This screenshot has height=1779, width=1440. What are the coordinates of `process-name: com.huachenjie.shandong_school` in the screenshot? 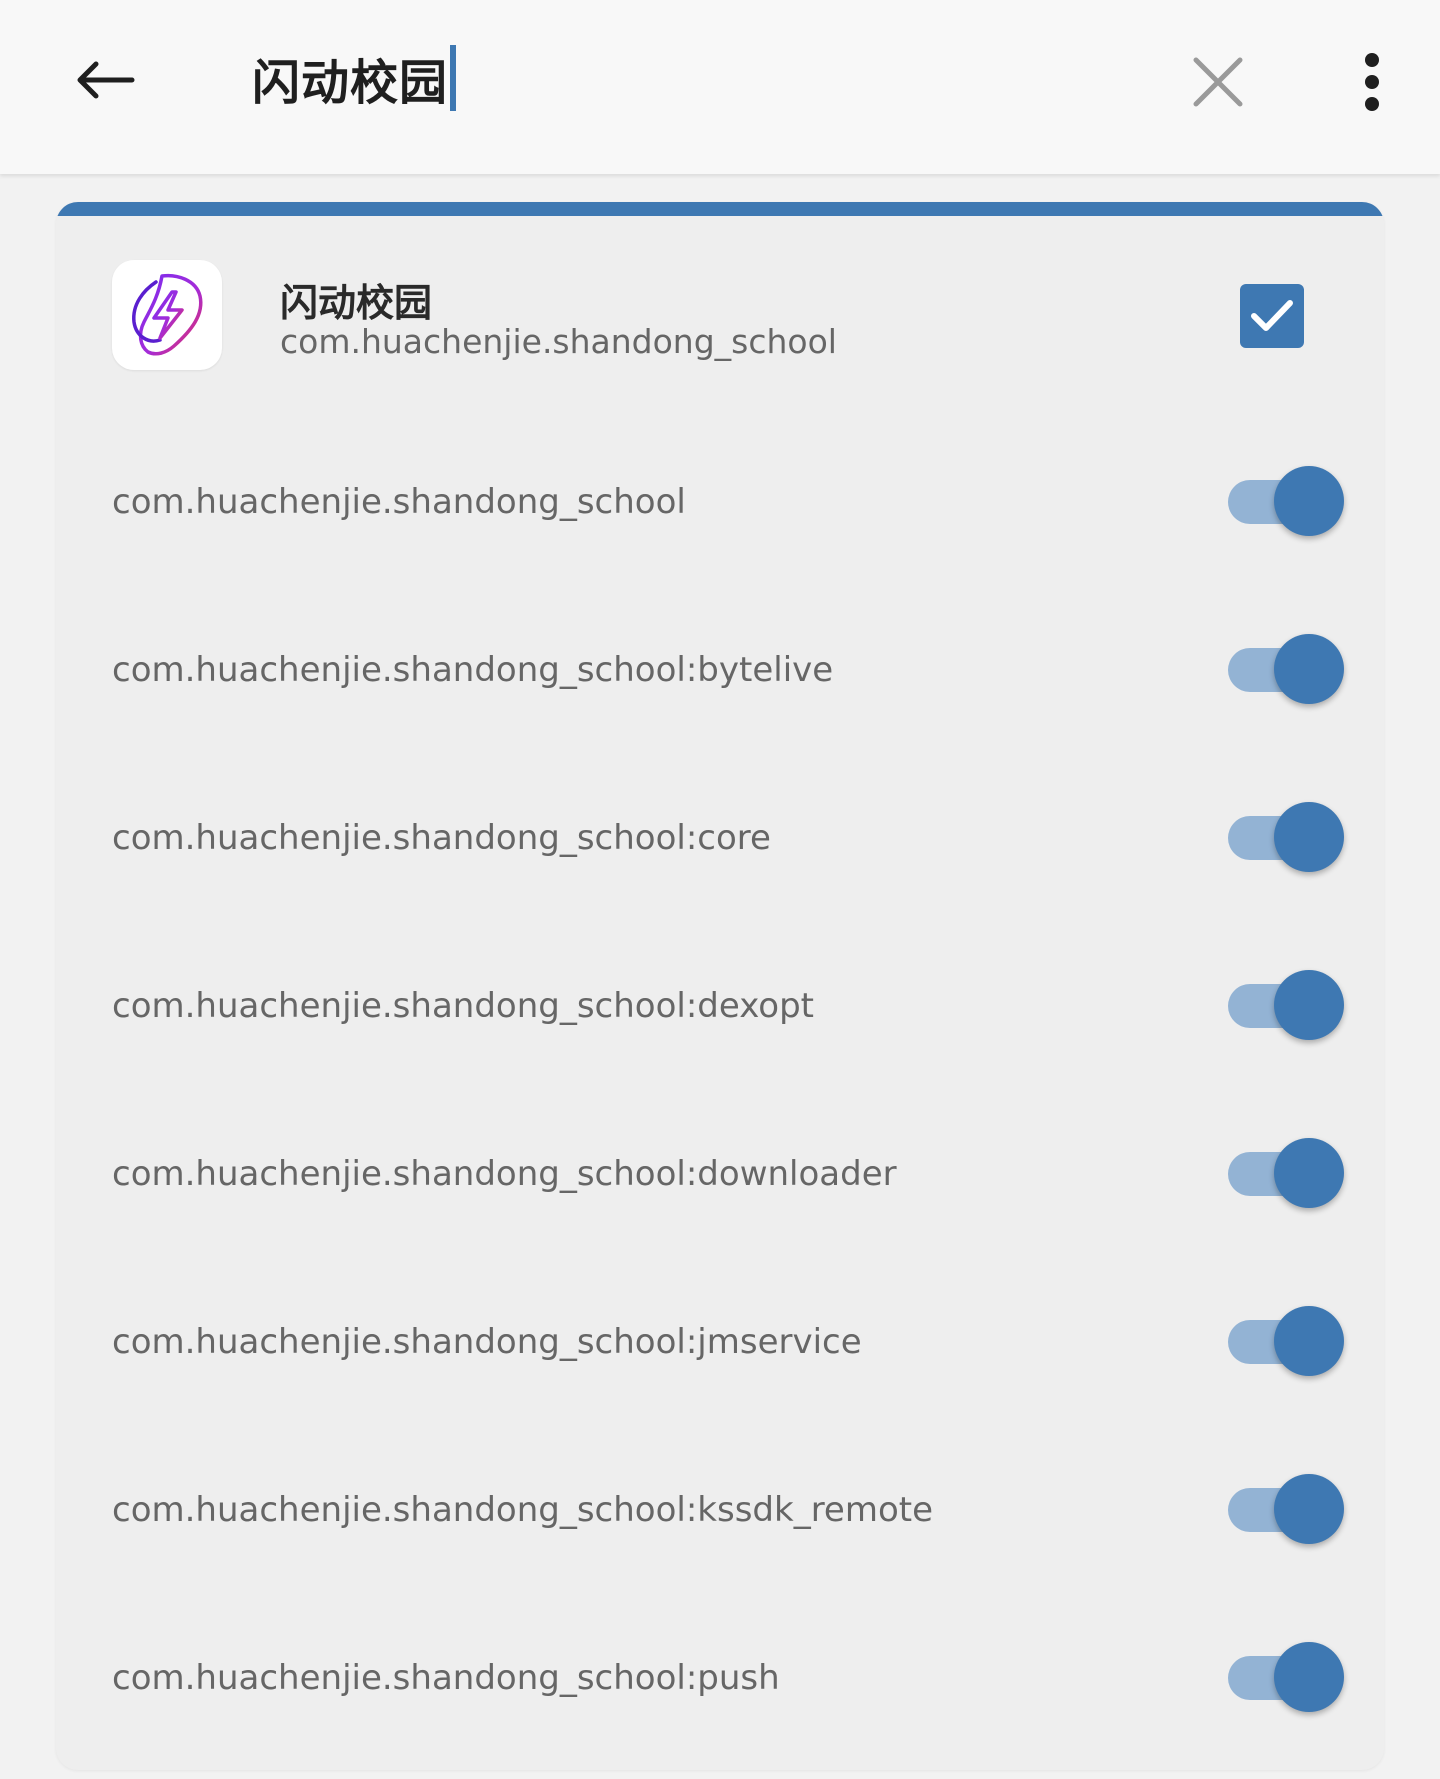 It's located at (399, 502).